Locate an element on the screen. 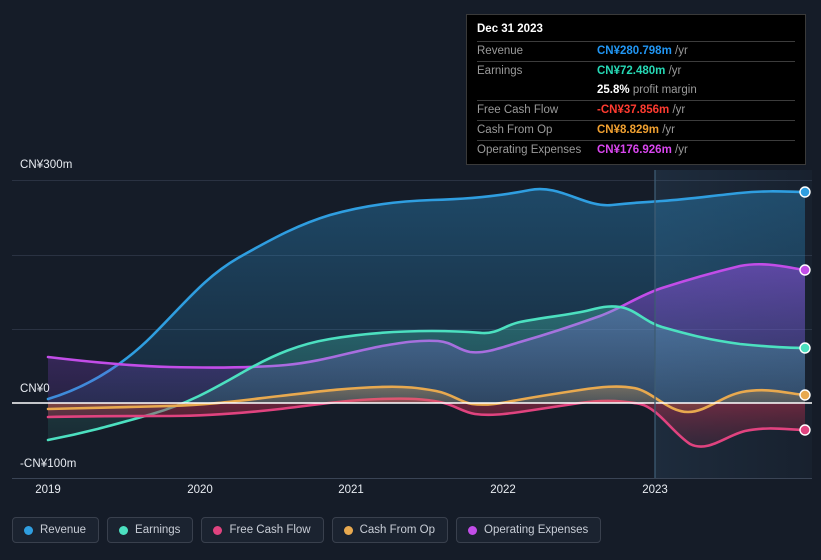  legend-item-operating-expenses: Operating Expenses is located at coordinates (529, 530).